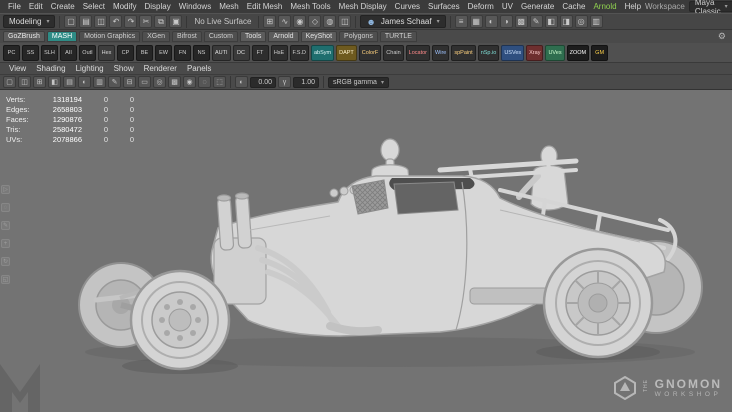 This screenshot has height=412, width=732. What do you see at coordinates (265, 6) in the screenshot?
I see `menu-item: Edit Mesh` at bounding box center [265, 6].